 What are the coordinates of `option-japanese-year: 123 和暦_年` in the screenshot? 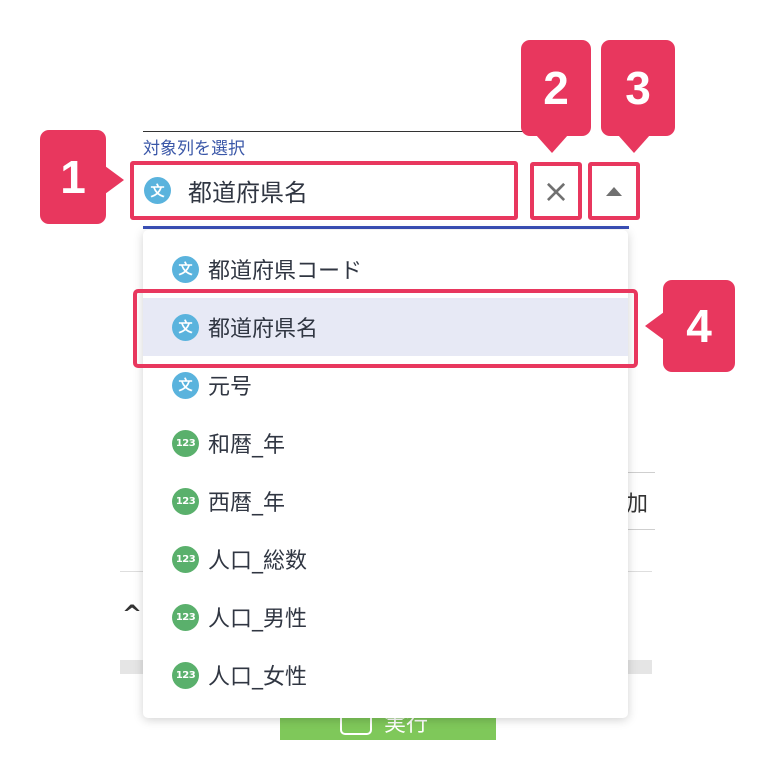 It's located at (385, 443).